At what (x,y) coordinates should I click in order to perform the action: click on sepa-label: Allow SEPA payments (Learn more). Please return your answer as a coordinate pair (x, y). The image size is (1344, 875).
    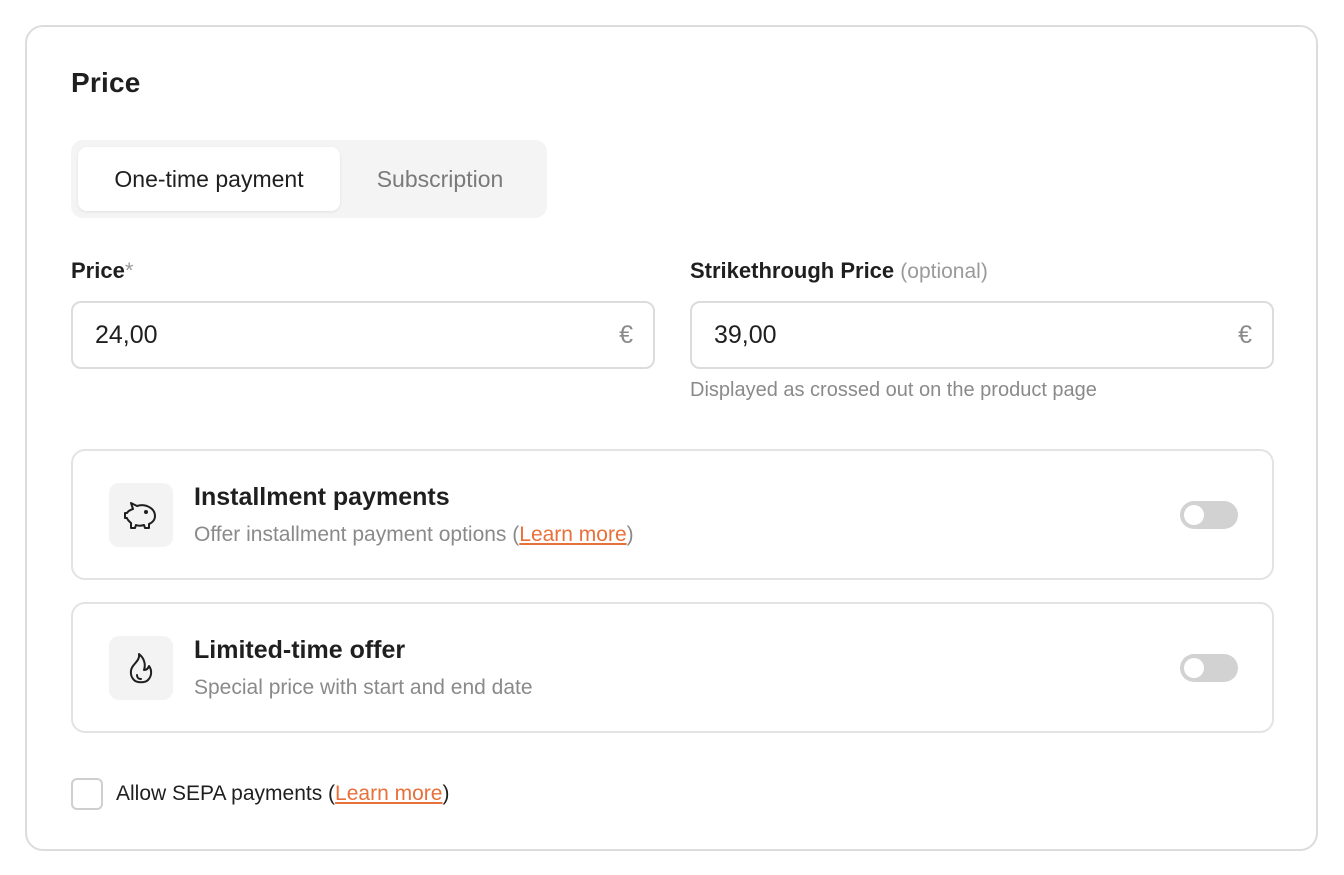
    Looking at the image, I should click on (282, 794).